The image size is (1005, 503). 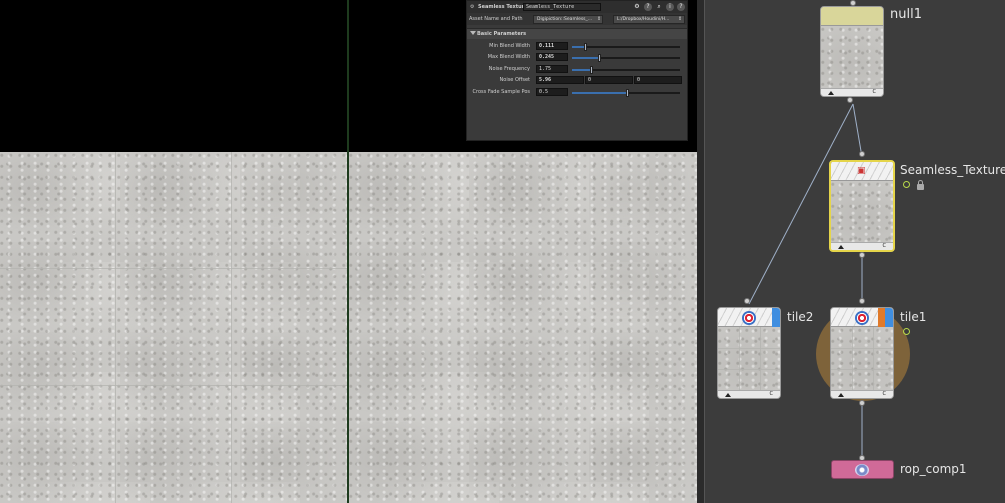 What do you see at coordinates (577, 33) in the screenshot?
I see `section-basic-parameters: Basic Parameters` at bounding box center [577, 33].